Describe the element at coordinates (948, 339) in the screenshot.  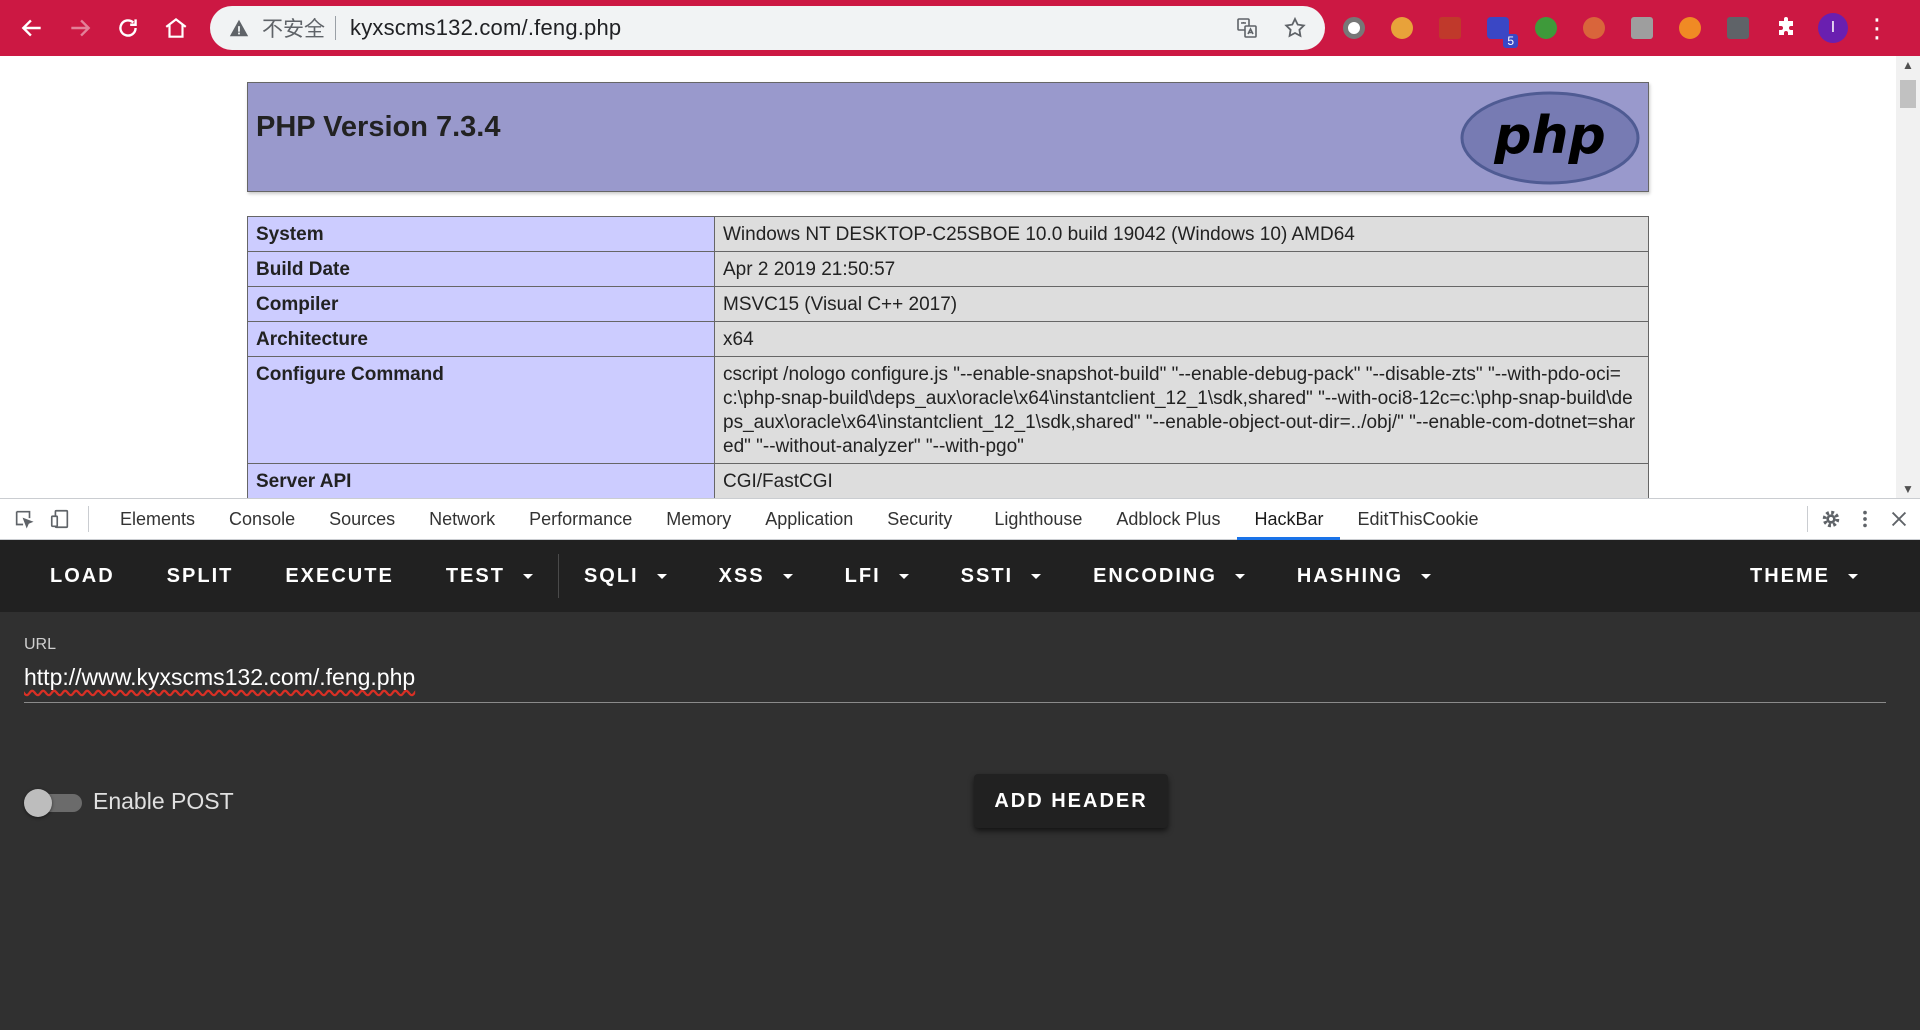
I see `table-row: Architecture x64` at that location.